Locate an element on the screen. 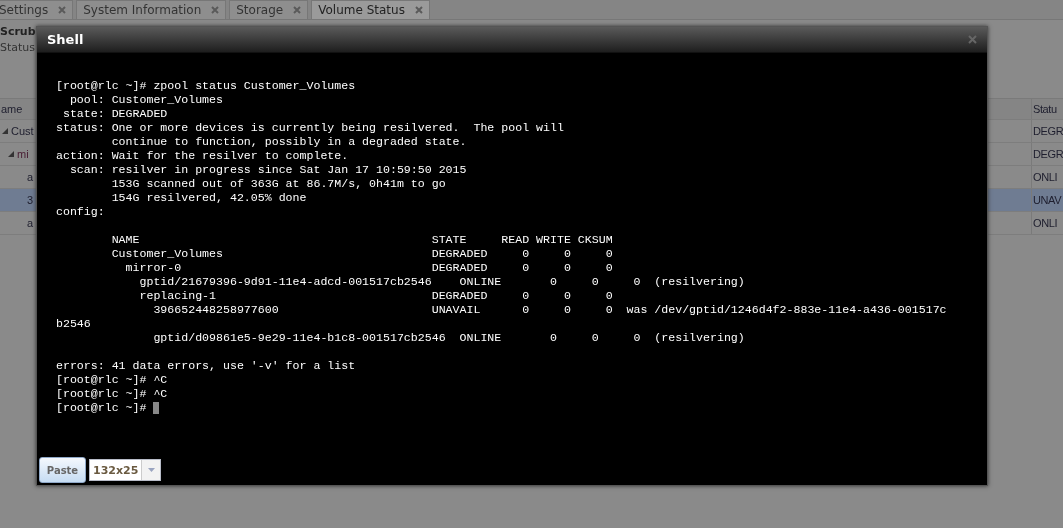 The width and height of the screenshot is (1063, 528). table-cell: 3 is located at coordinates (30, 200).